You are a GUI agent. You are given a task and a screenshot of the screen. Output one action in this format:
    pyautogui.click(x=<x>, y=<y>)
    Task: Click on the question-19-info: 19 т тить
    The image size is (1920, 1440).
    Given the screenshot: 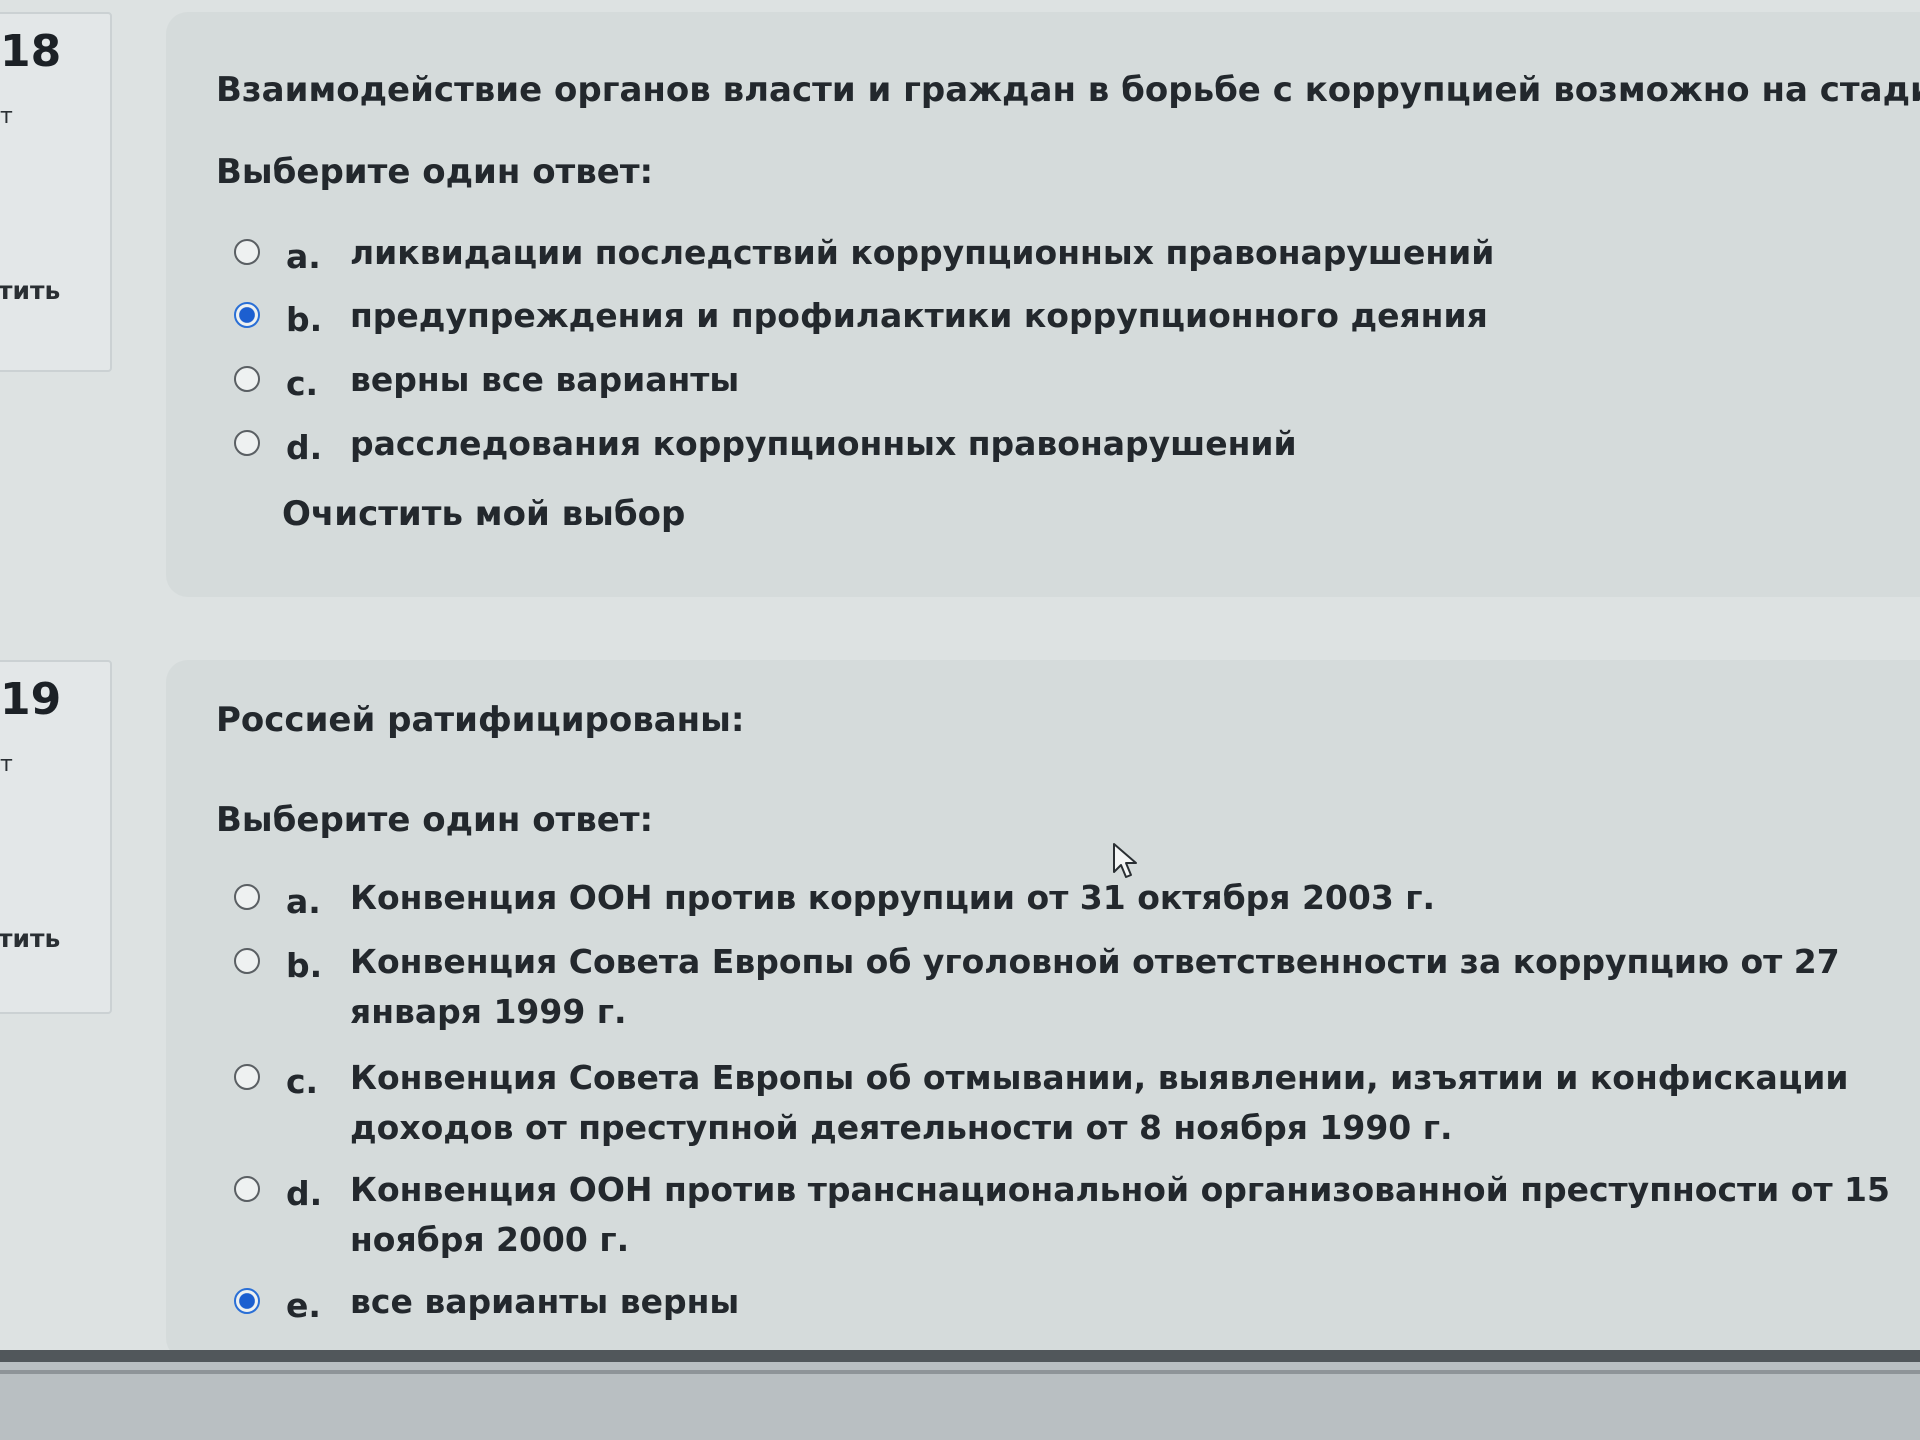 What is the action you would take?
    pyautogui.click(x=56, y=837)
    